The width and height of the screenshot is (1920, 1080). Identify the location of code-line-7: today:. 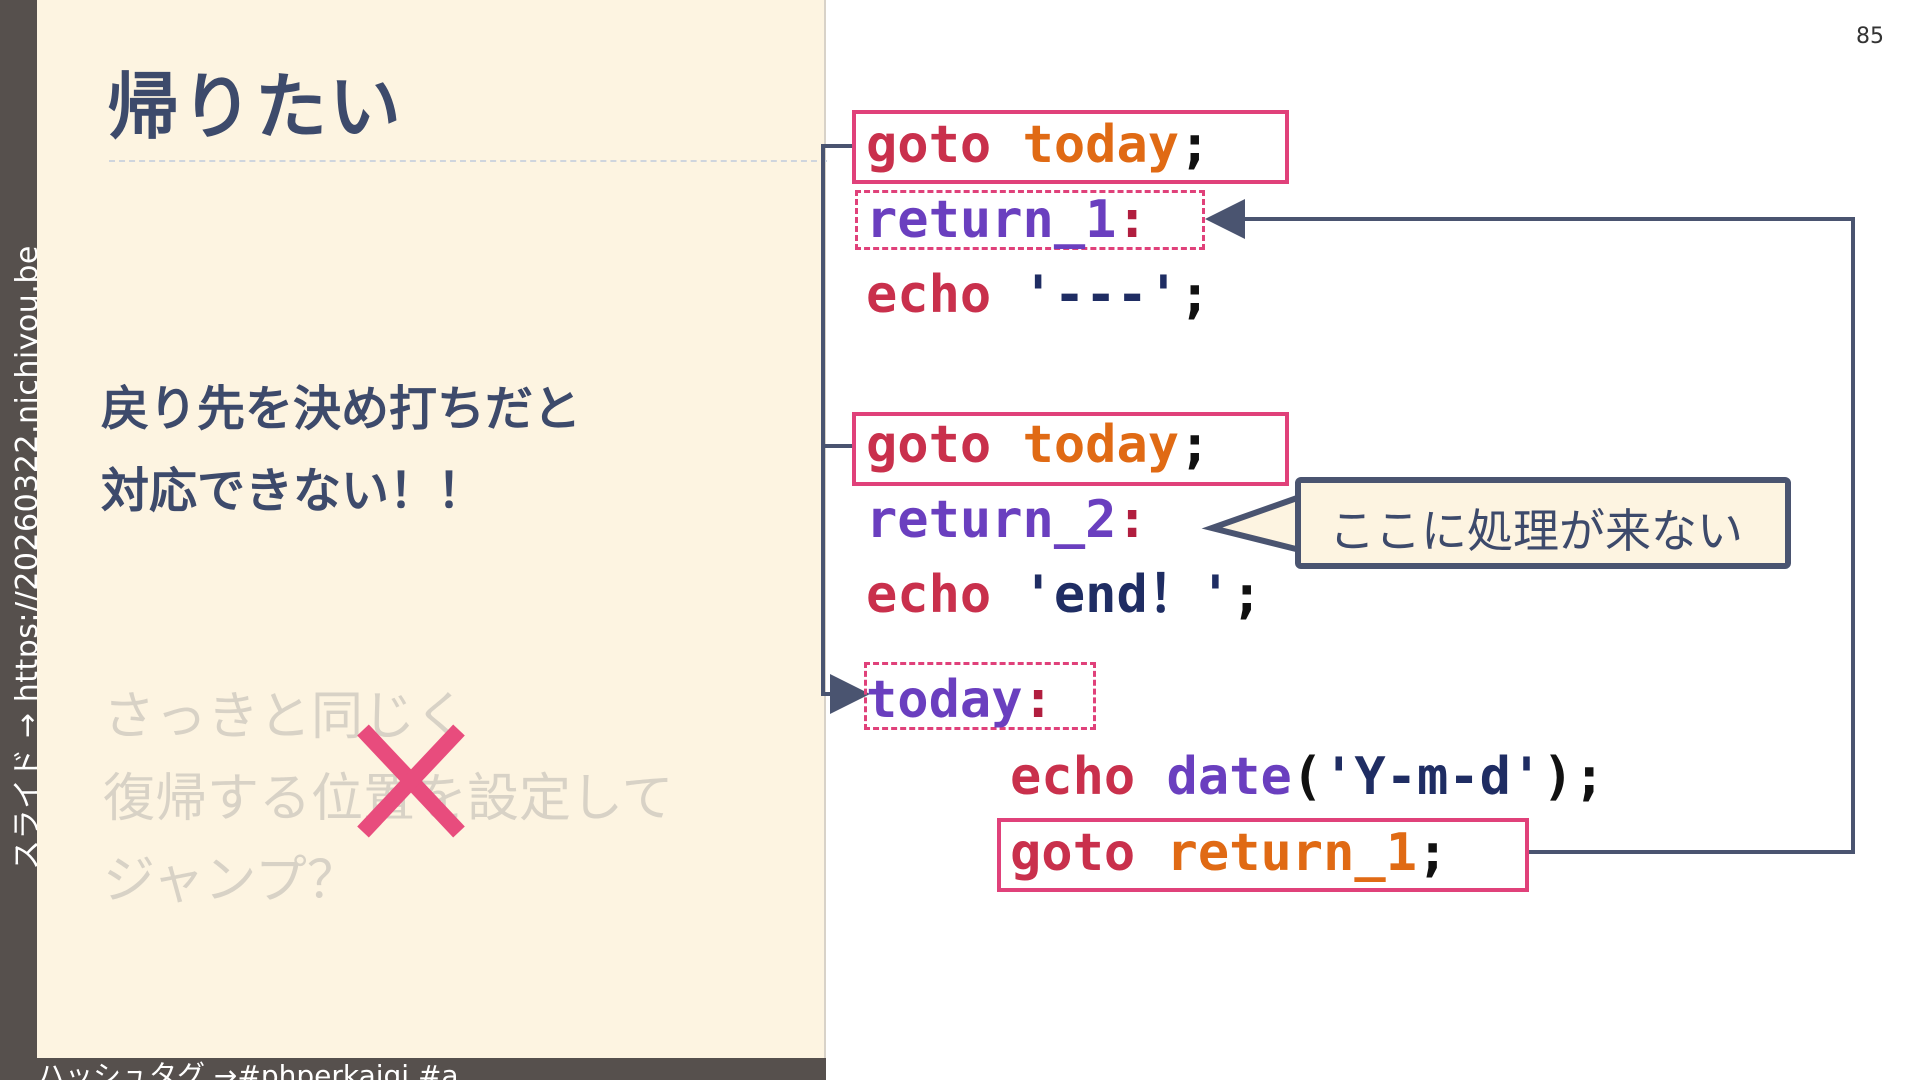
(960, 700).